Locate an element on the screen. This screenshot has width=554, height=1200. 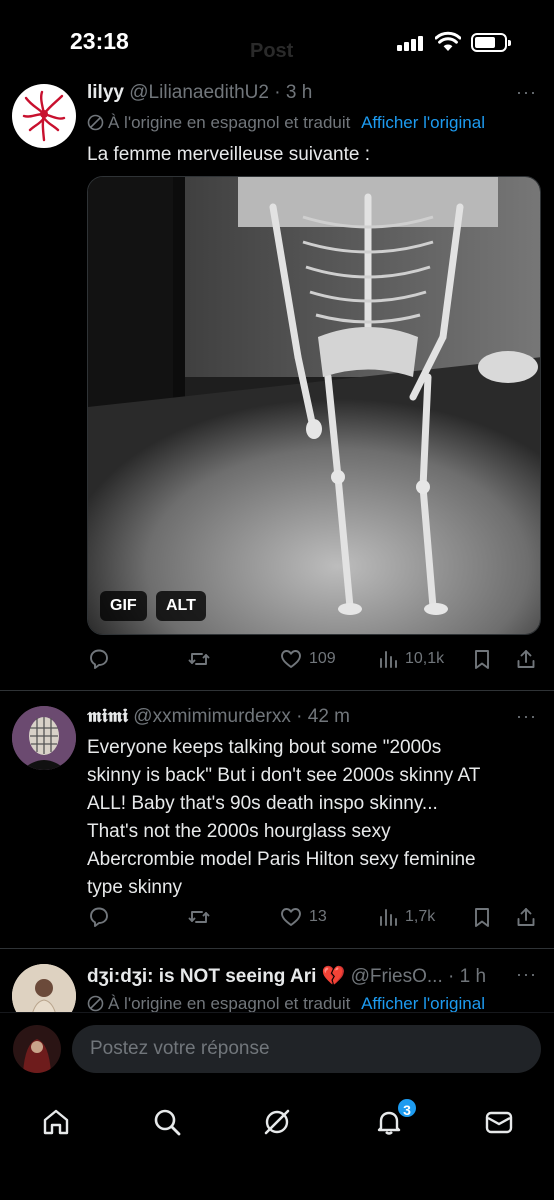
views-button: 1,7k is located at coordinates (406, 917).